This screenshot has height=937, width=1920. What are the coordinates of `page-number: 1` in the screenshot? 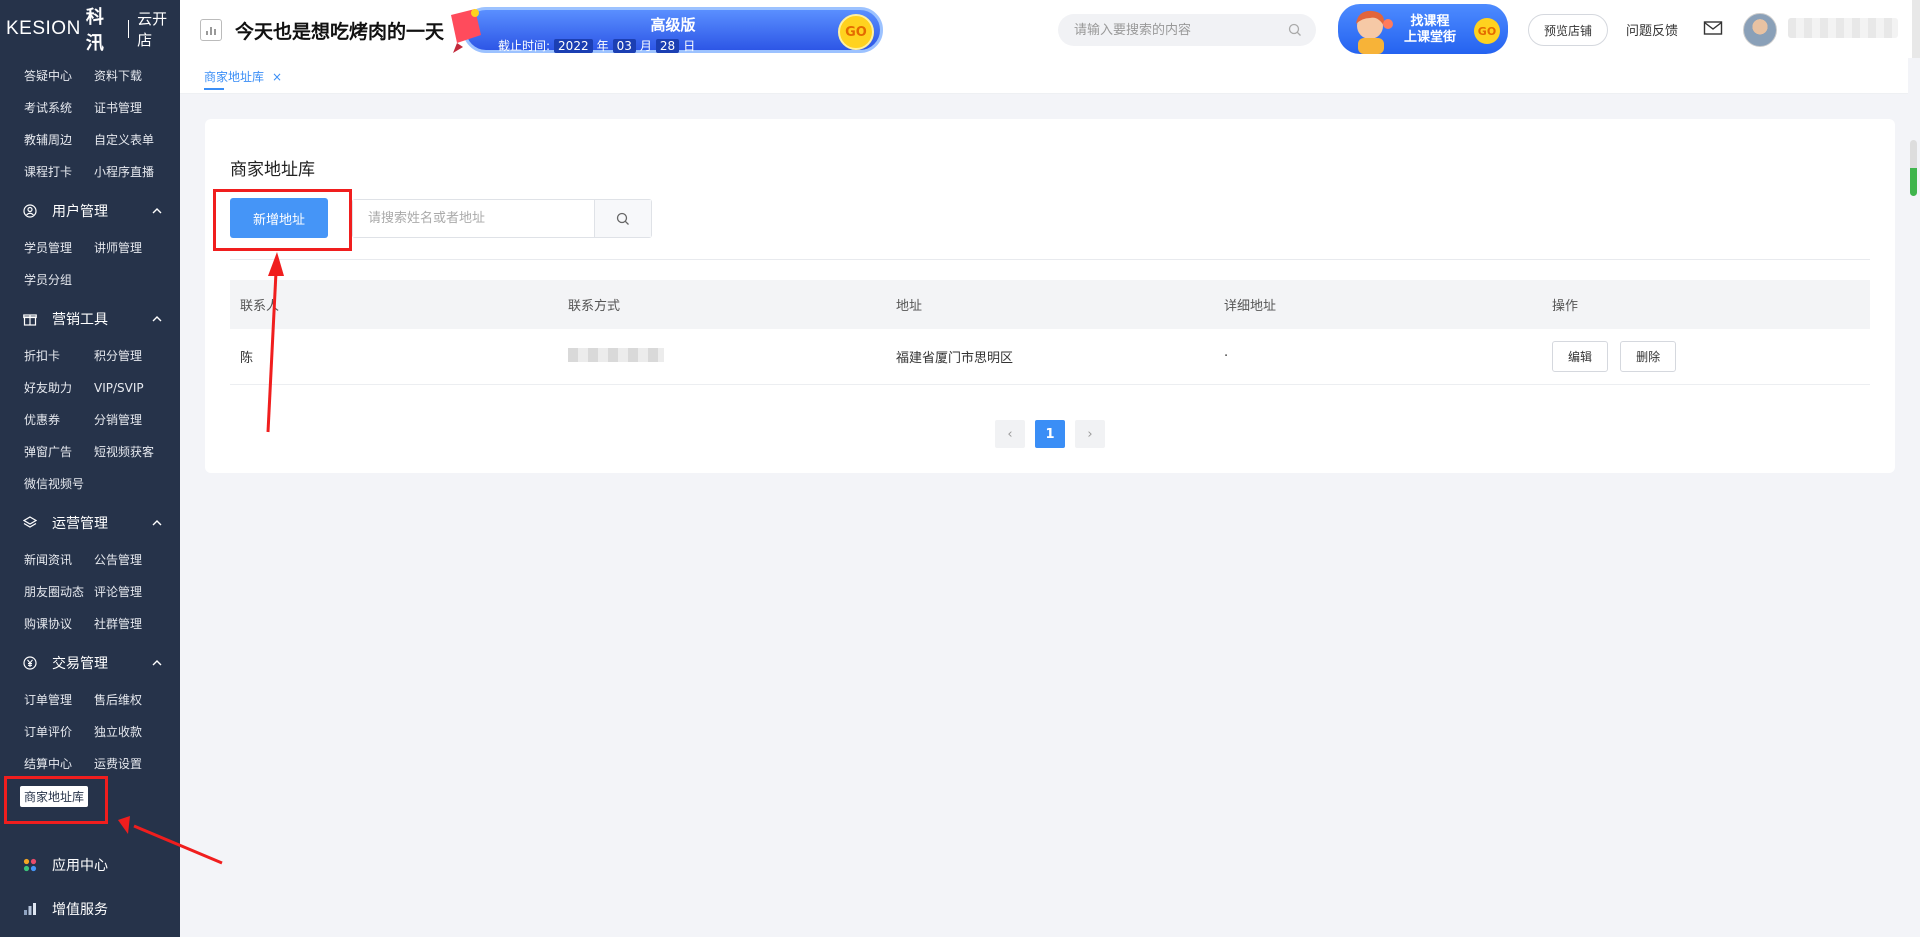 It's located at (1050, 434).